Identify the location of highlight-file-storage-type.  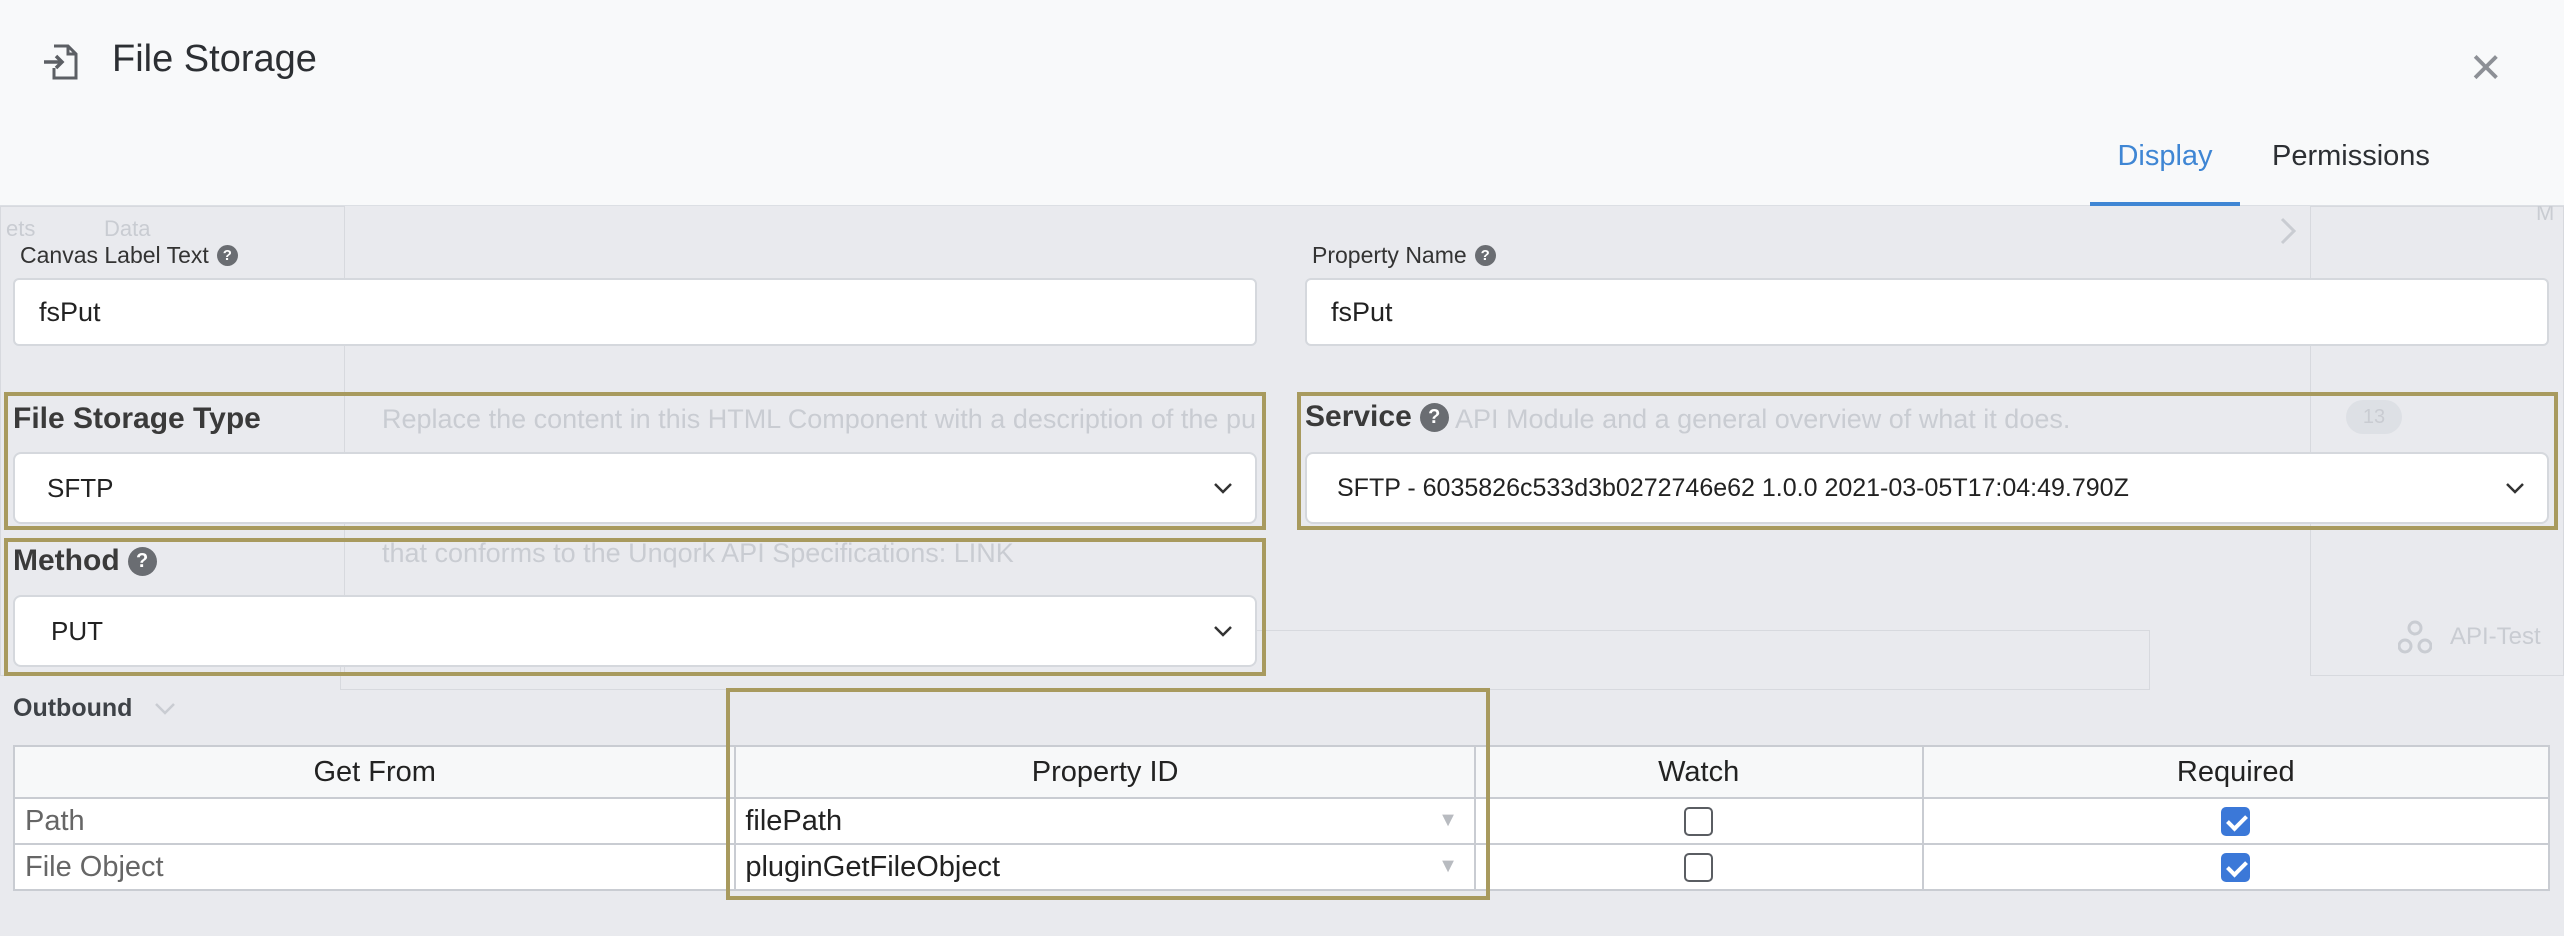
(635, 461).